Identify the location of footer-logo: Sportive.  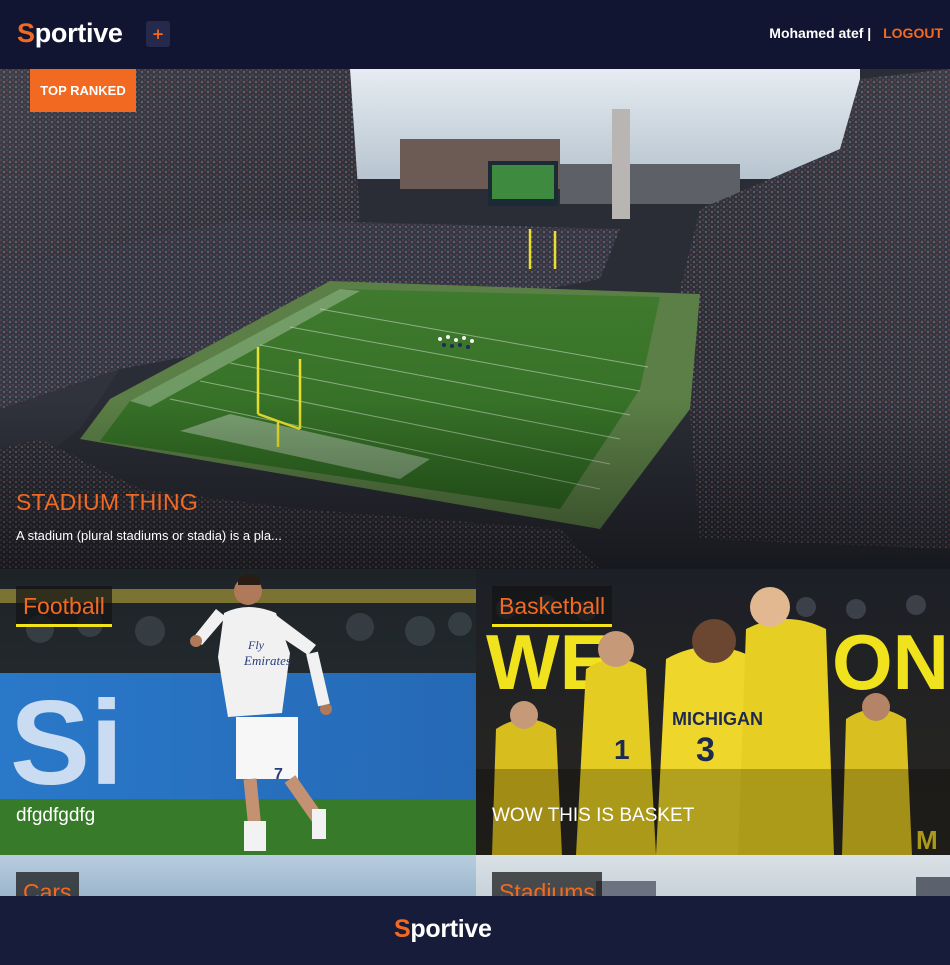
(443, 929).